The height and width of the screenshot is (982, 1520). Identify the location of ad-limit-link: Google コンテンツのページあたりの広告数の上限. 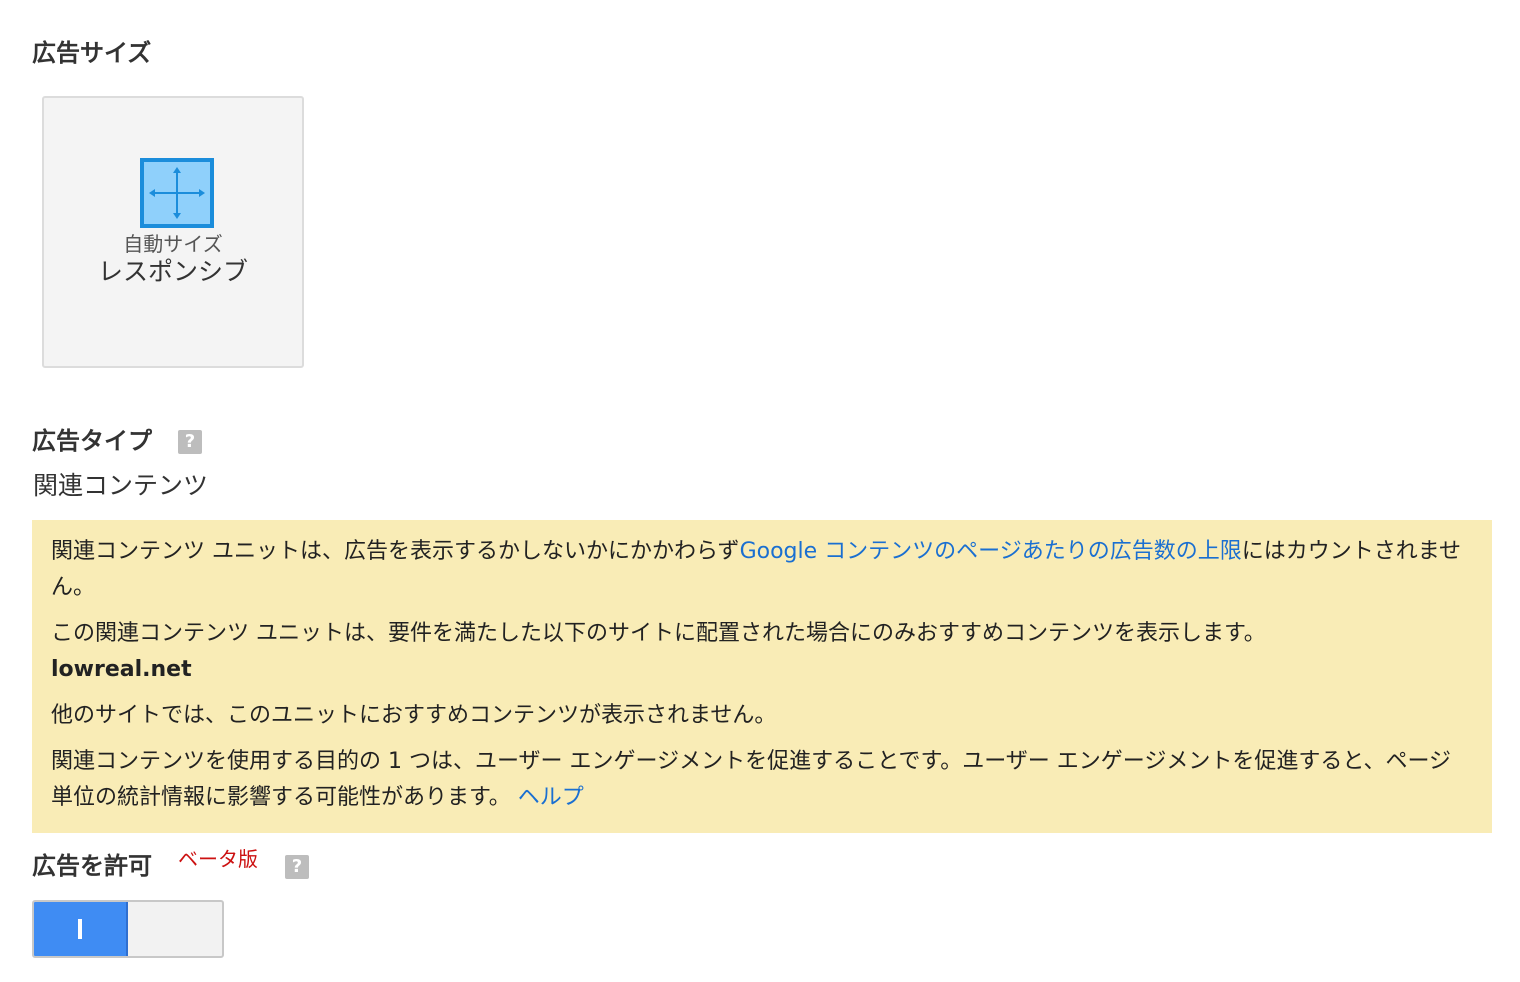
(991, 551).